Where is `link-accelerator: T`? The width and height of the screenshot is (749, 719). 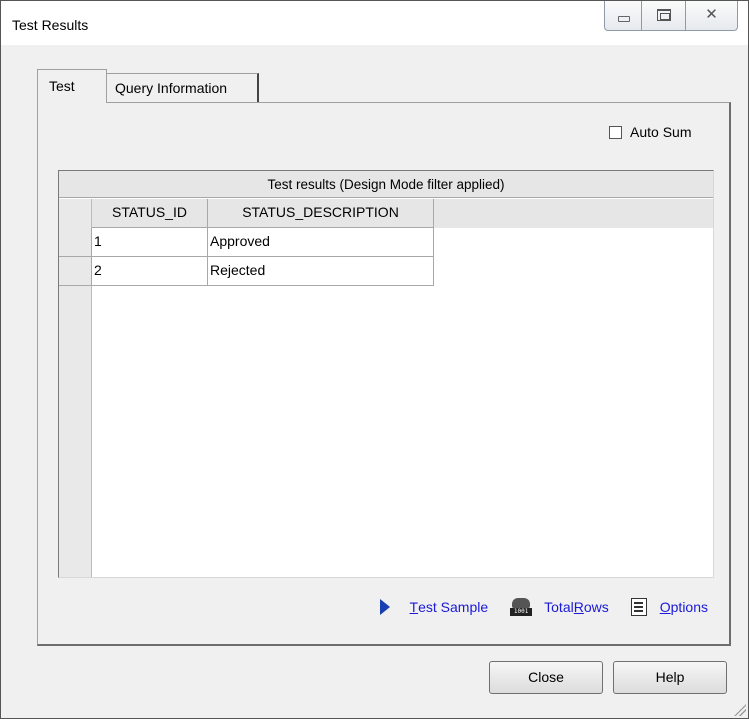 link-accelerator: T is located at coordinates (414, 607).